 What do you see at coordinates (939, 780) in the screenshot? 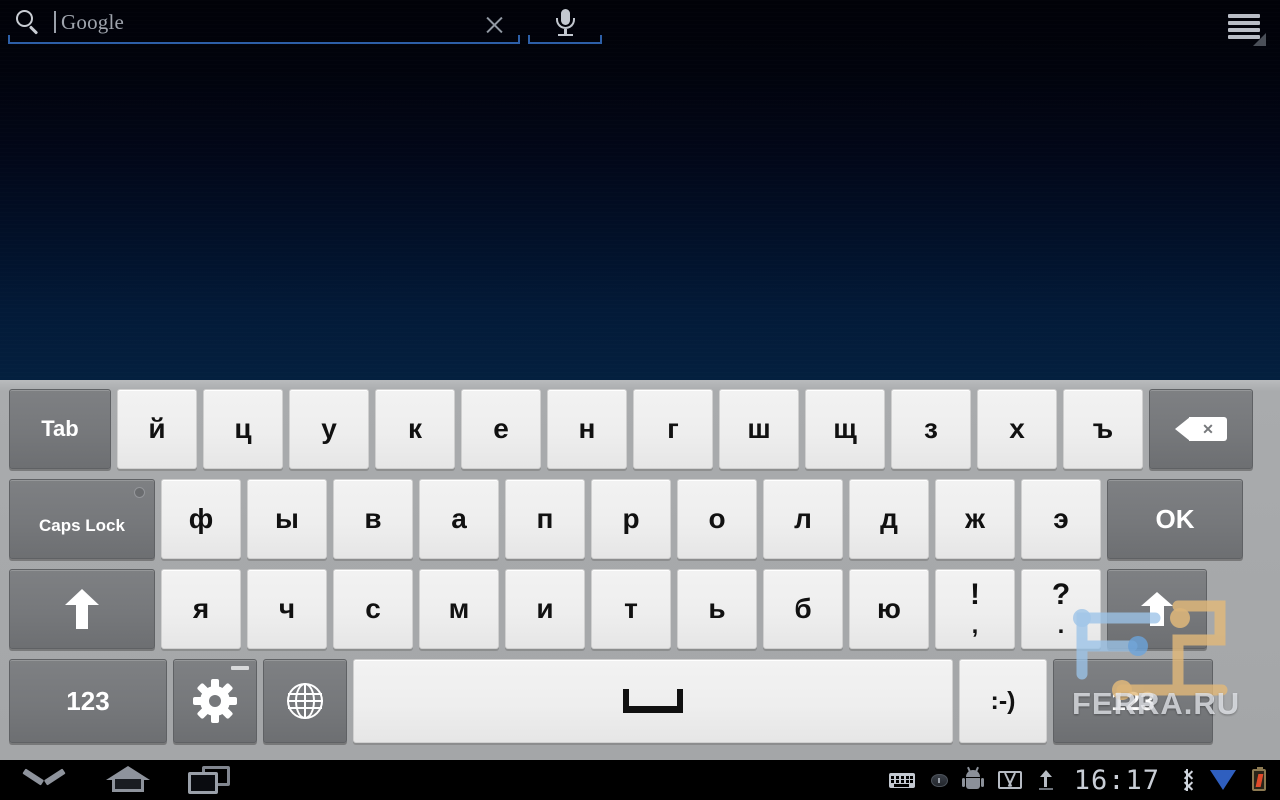
I see `mouse-status-icon` at bounding box center [939, 780].